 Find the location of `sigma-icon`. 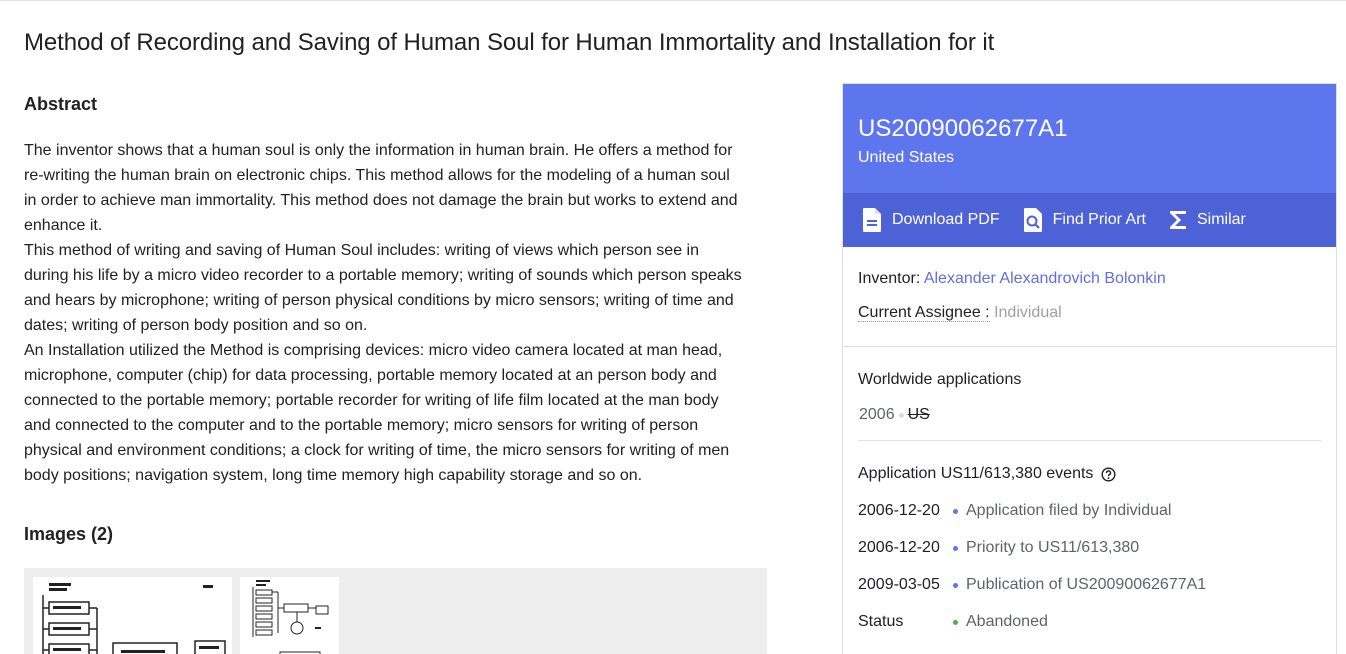

sigma-icon is located at coordinates (1177, 220).